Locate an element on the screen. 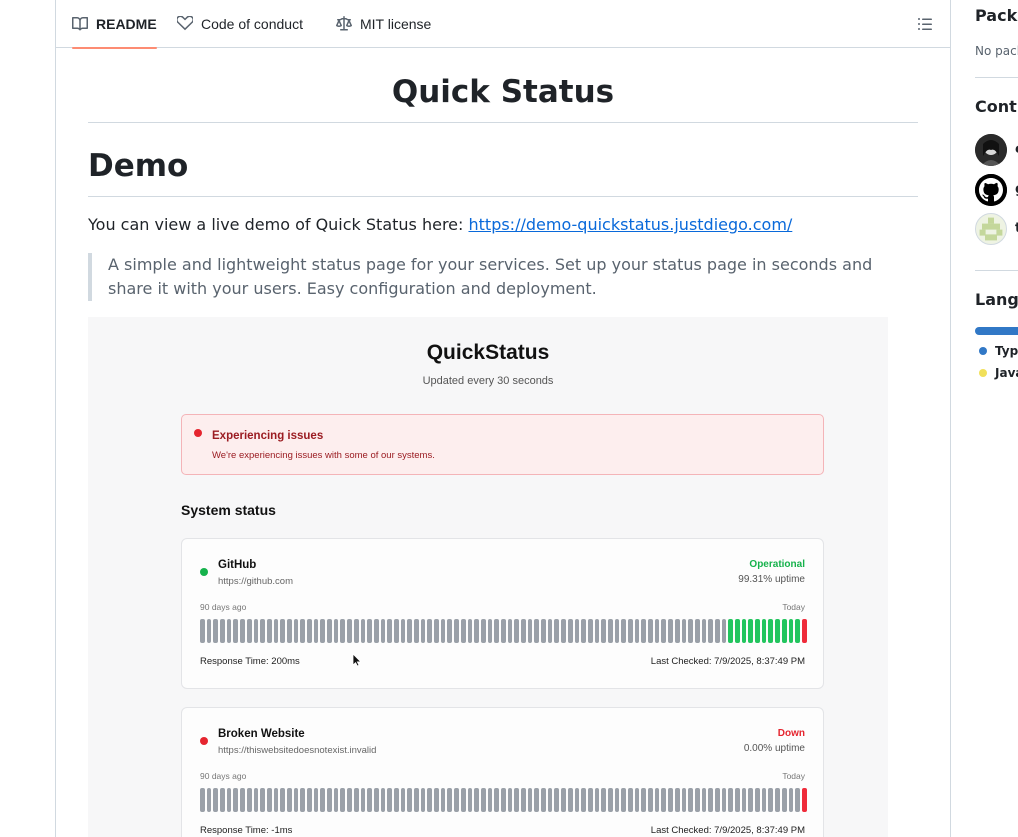 Image resolution: width=1018 pixels, height=837 pixels. table-of-contents-button is located at coordinates (925, 24).